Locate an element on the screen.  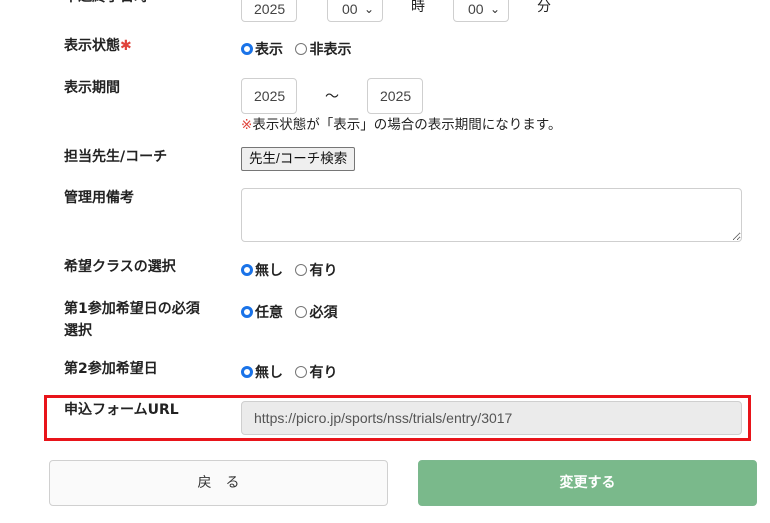
note-mark: ※ is located at coordinates (247, 125).